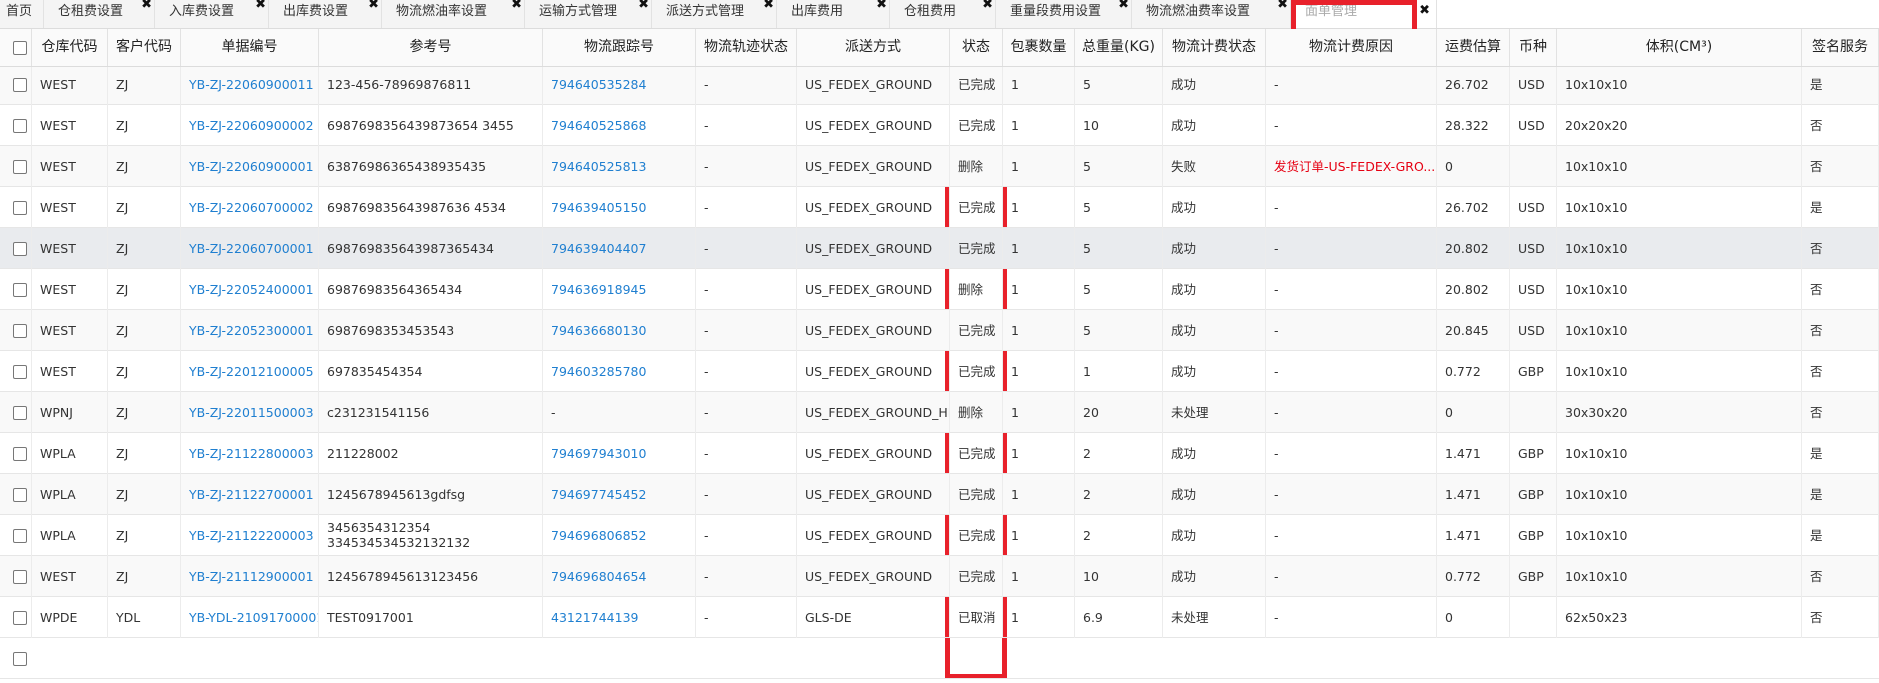 The width and height of the screenshot is (1879, 683). What do you see at coordinates (70, 47) in the screenshot?
I see `col-header: 仓库代码` at bounding box center [70, 47].